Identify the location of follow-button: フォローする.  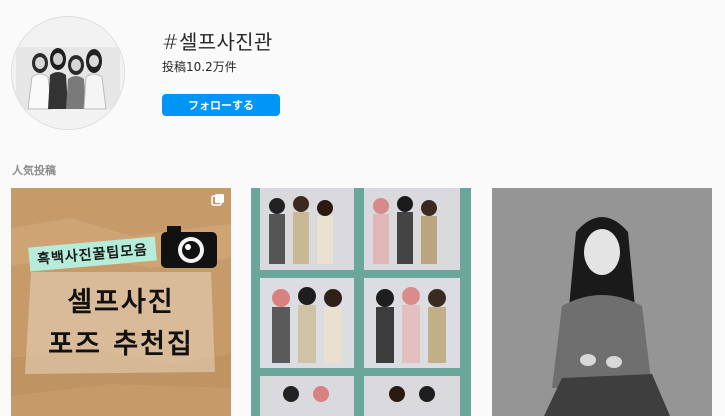
(221, 105).